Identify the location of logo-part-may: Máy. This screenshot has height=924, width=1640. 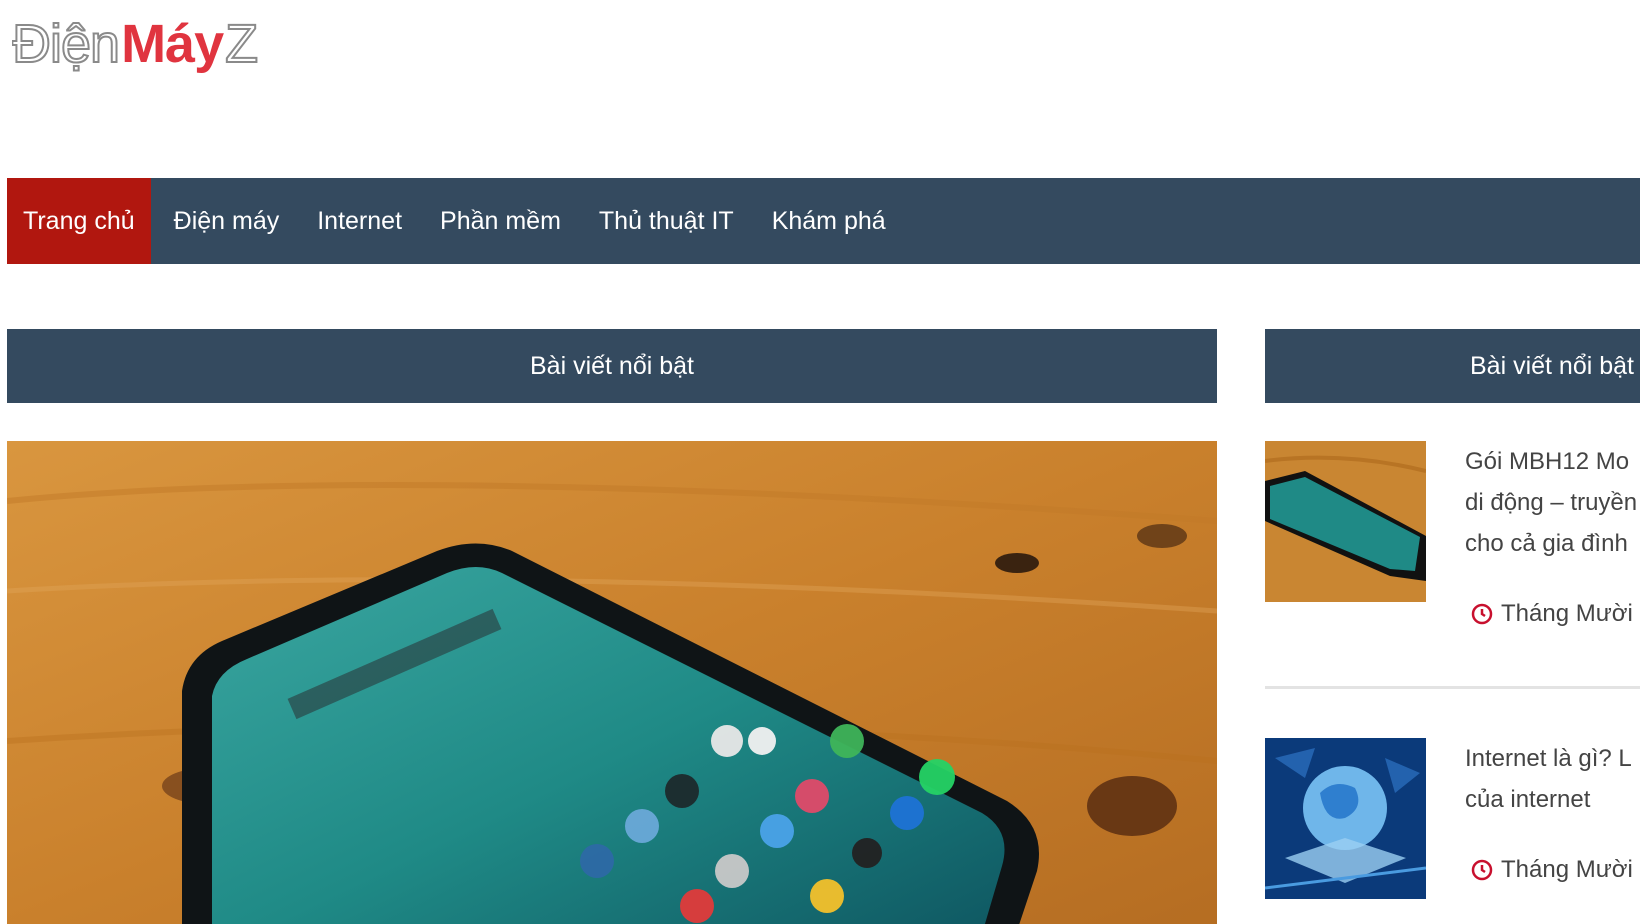
(172, 44).